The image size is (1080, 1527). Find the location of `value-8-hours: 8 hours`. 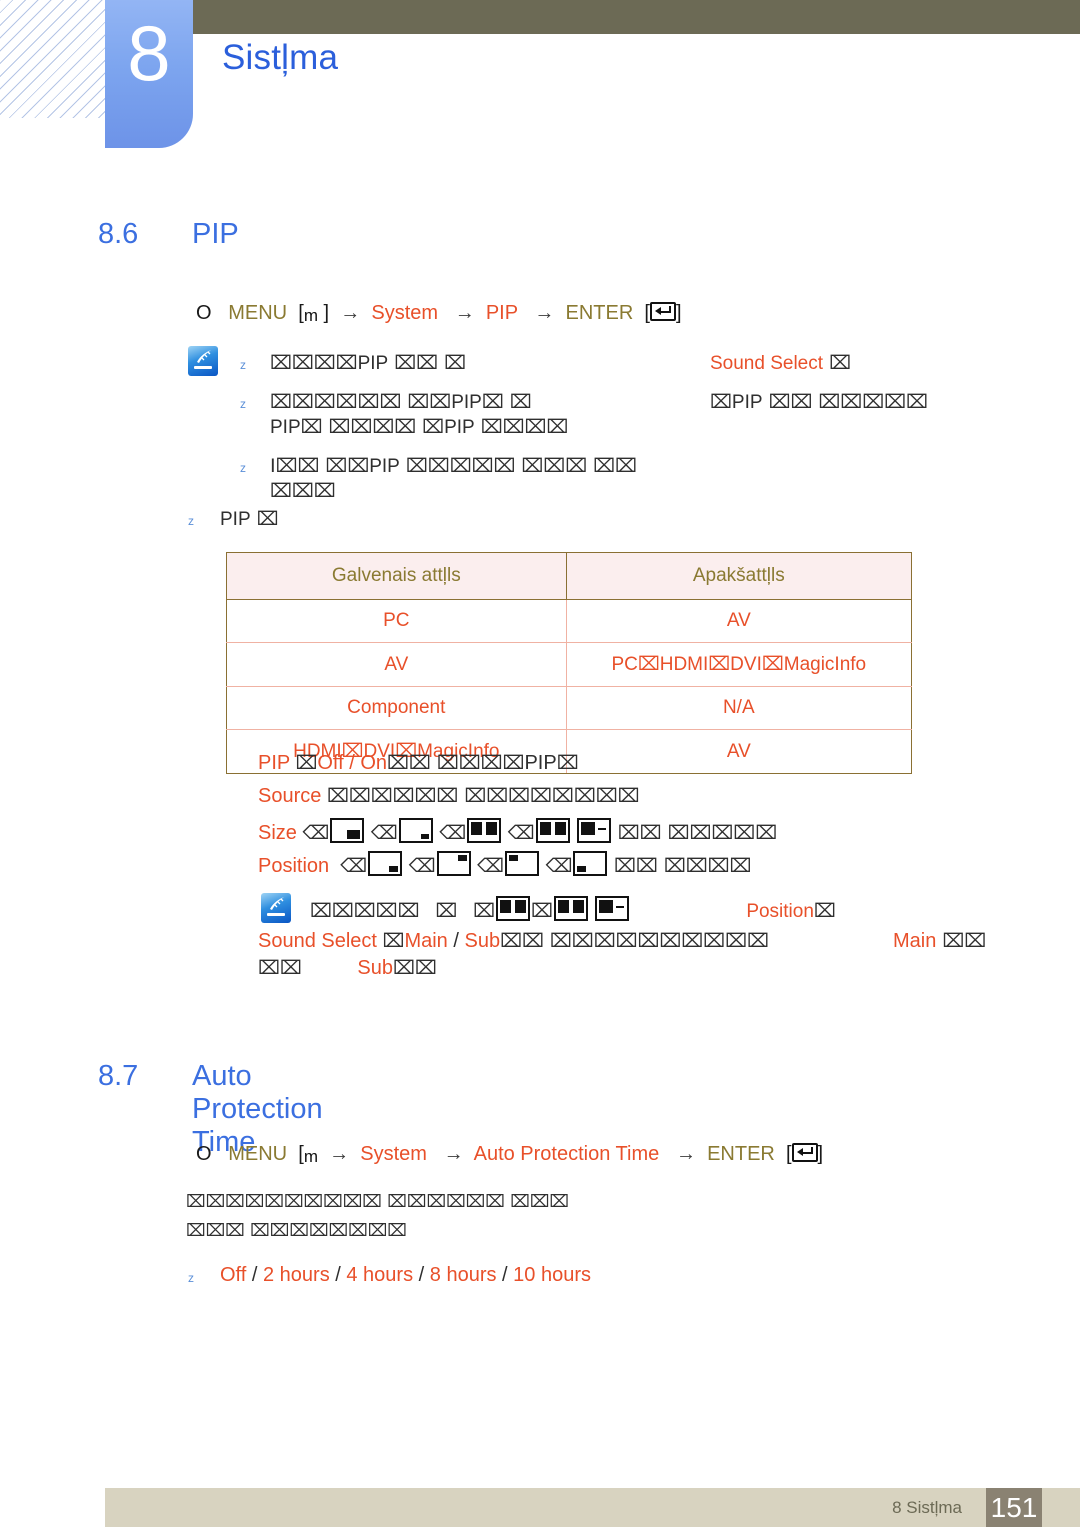

value-8-hours: 8 hours is located at coordinates (463, 1275).